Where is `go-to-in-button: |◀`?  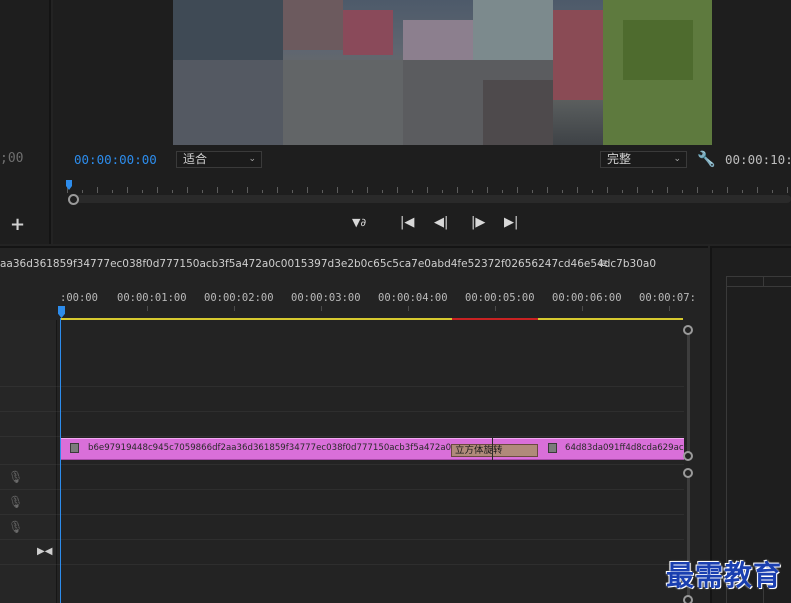 go-to-in-button: |◀ is located at coordinates (407, 223).